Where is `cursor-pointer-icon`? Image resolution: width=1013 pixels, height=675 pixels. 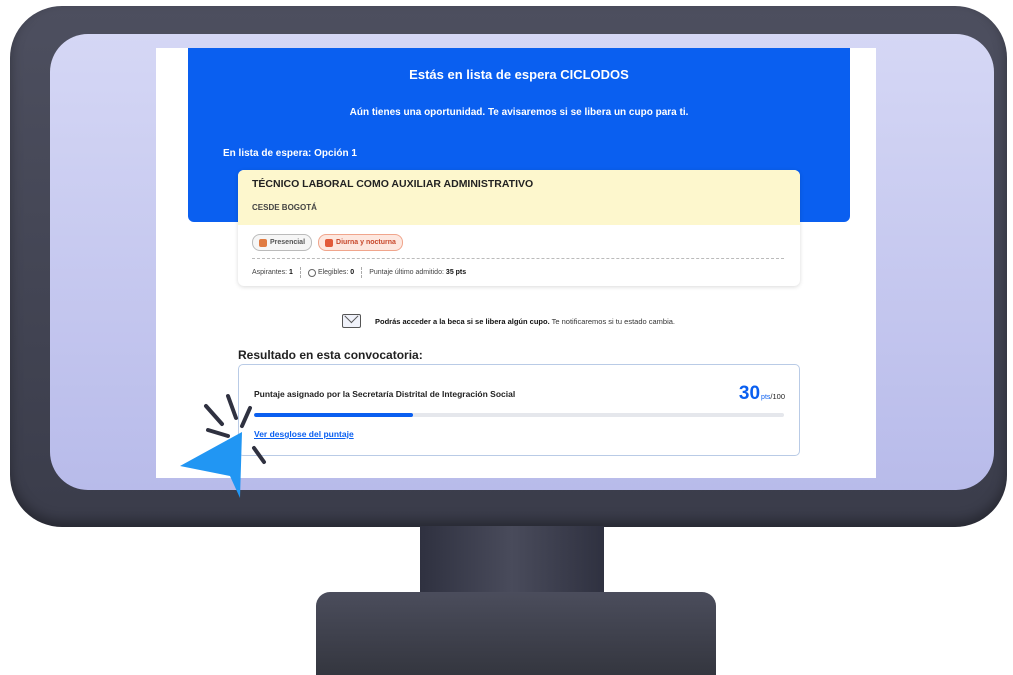
cursor-pointer-icon is located at coordinates (223, 446).